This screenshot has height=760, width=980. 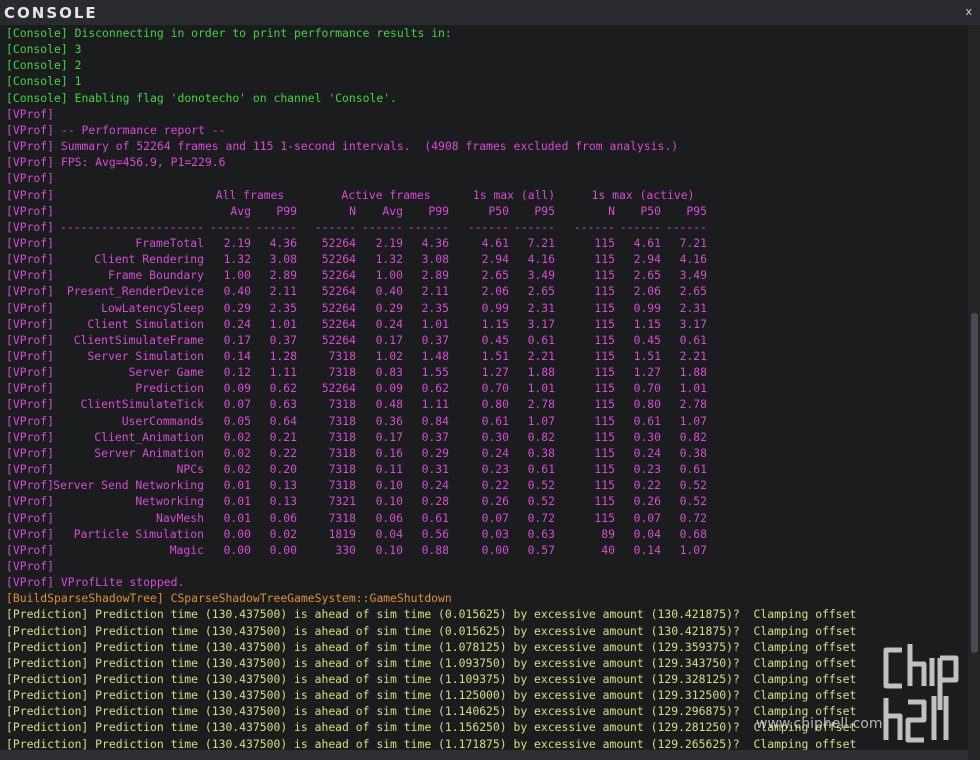 What do you see at coordinates (237, 436) in the screenshot?
I see `table-cell: 0.02` at bounding box center [237, 436].